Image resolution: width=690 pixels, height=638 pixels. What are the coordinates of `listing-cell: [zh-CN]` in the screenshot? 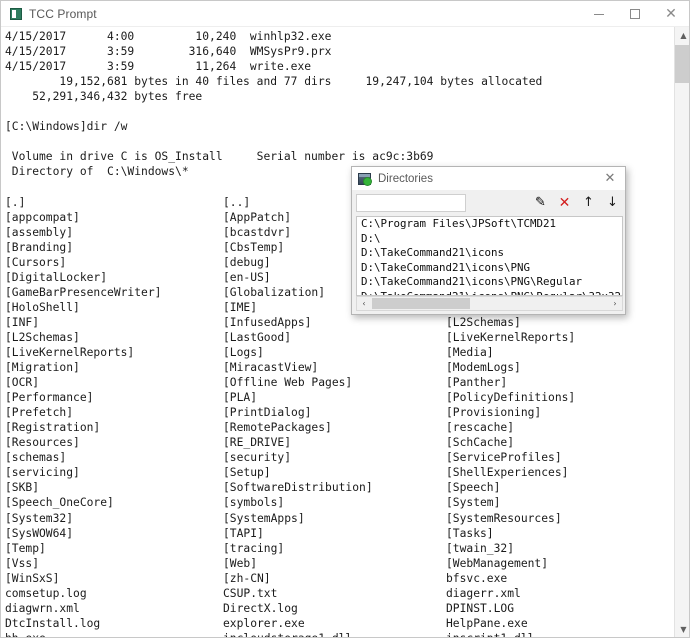 It's located at (247, 578).